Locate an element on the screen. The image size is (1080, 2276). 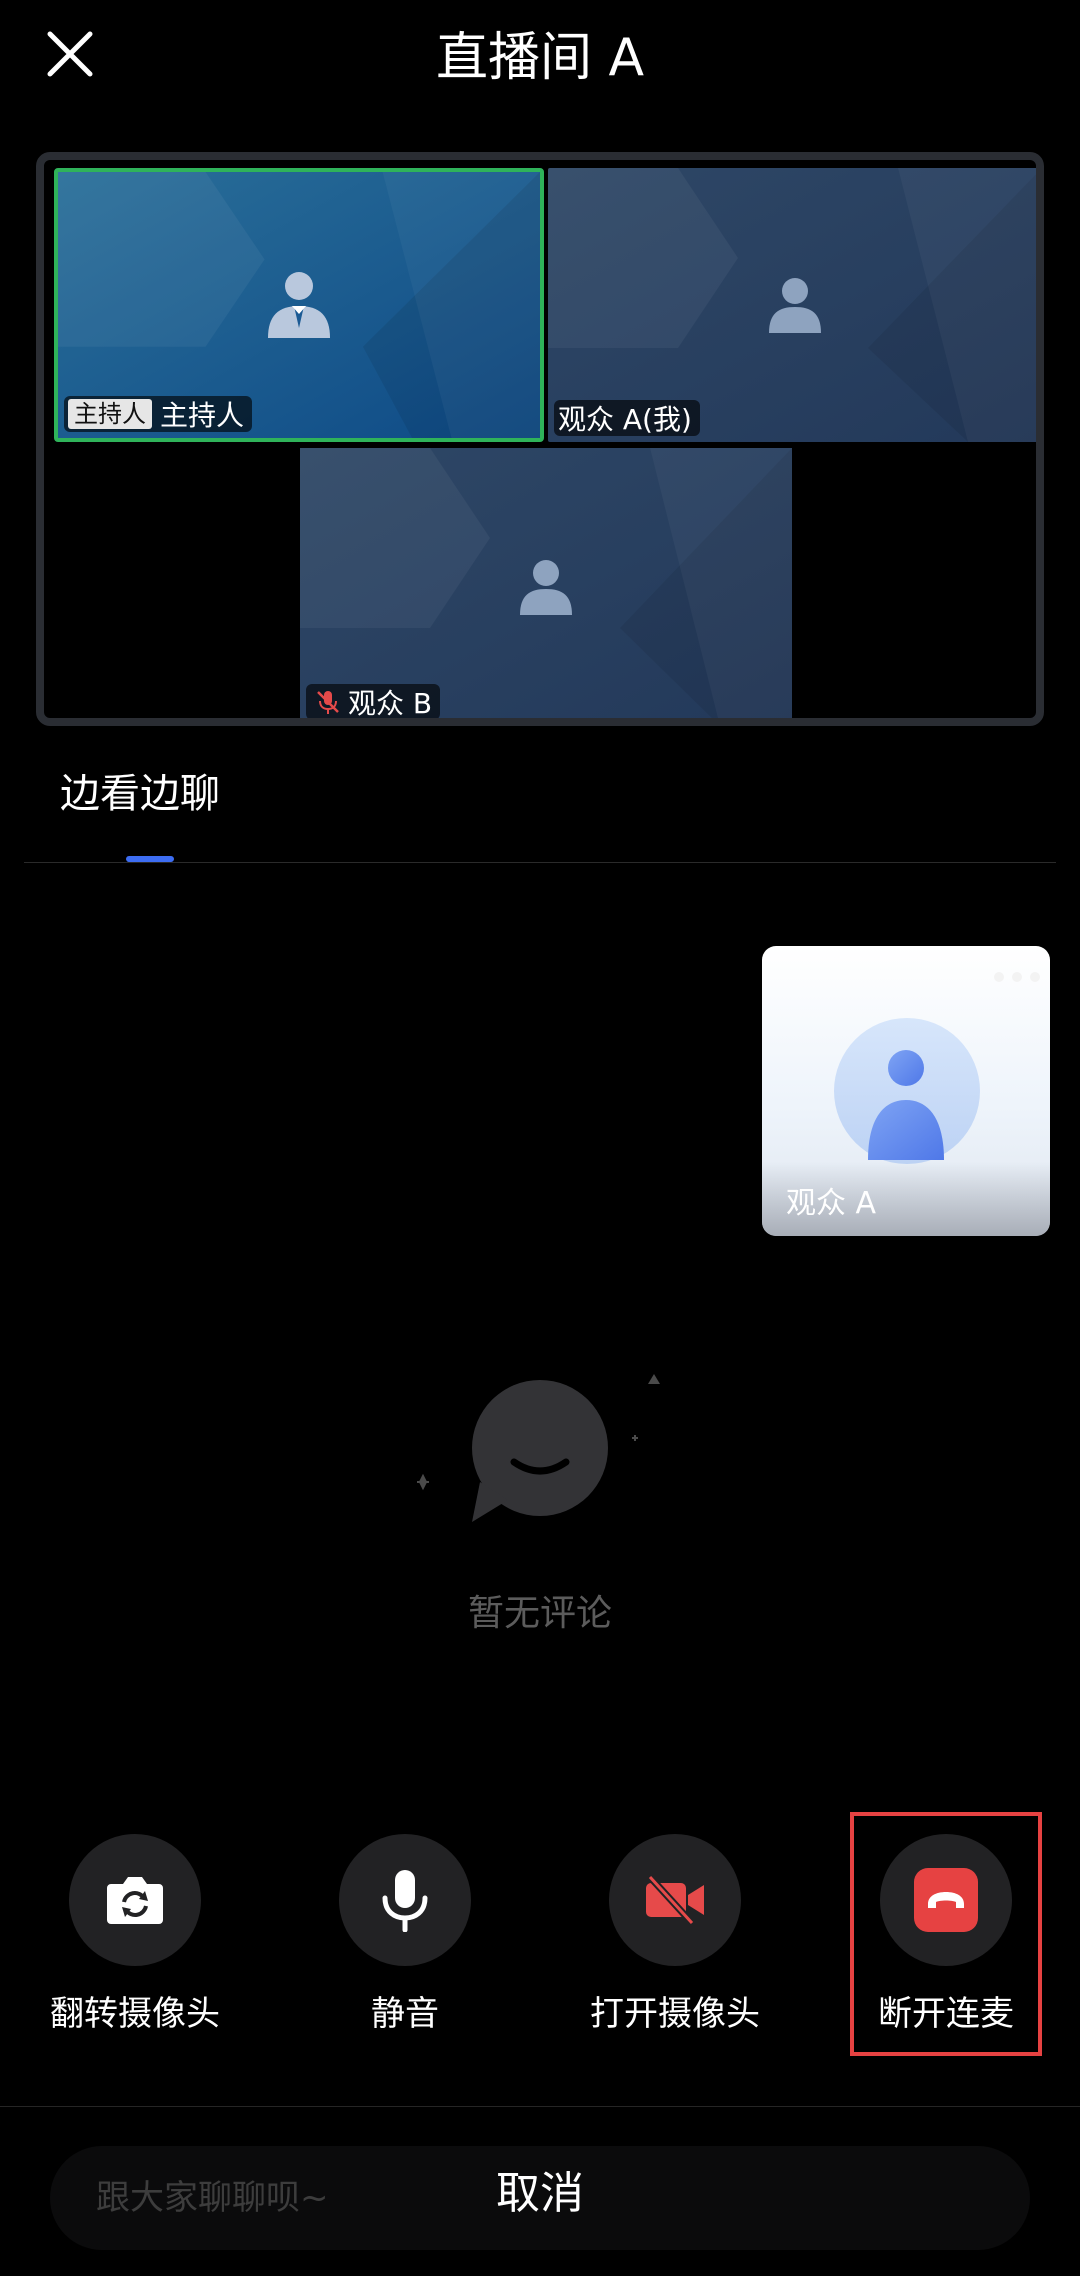
cancel-button: 取消 is located at coordinates (540, 2194).